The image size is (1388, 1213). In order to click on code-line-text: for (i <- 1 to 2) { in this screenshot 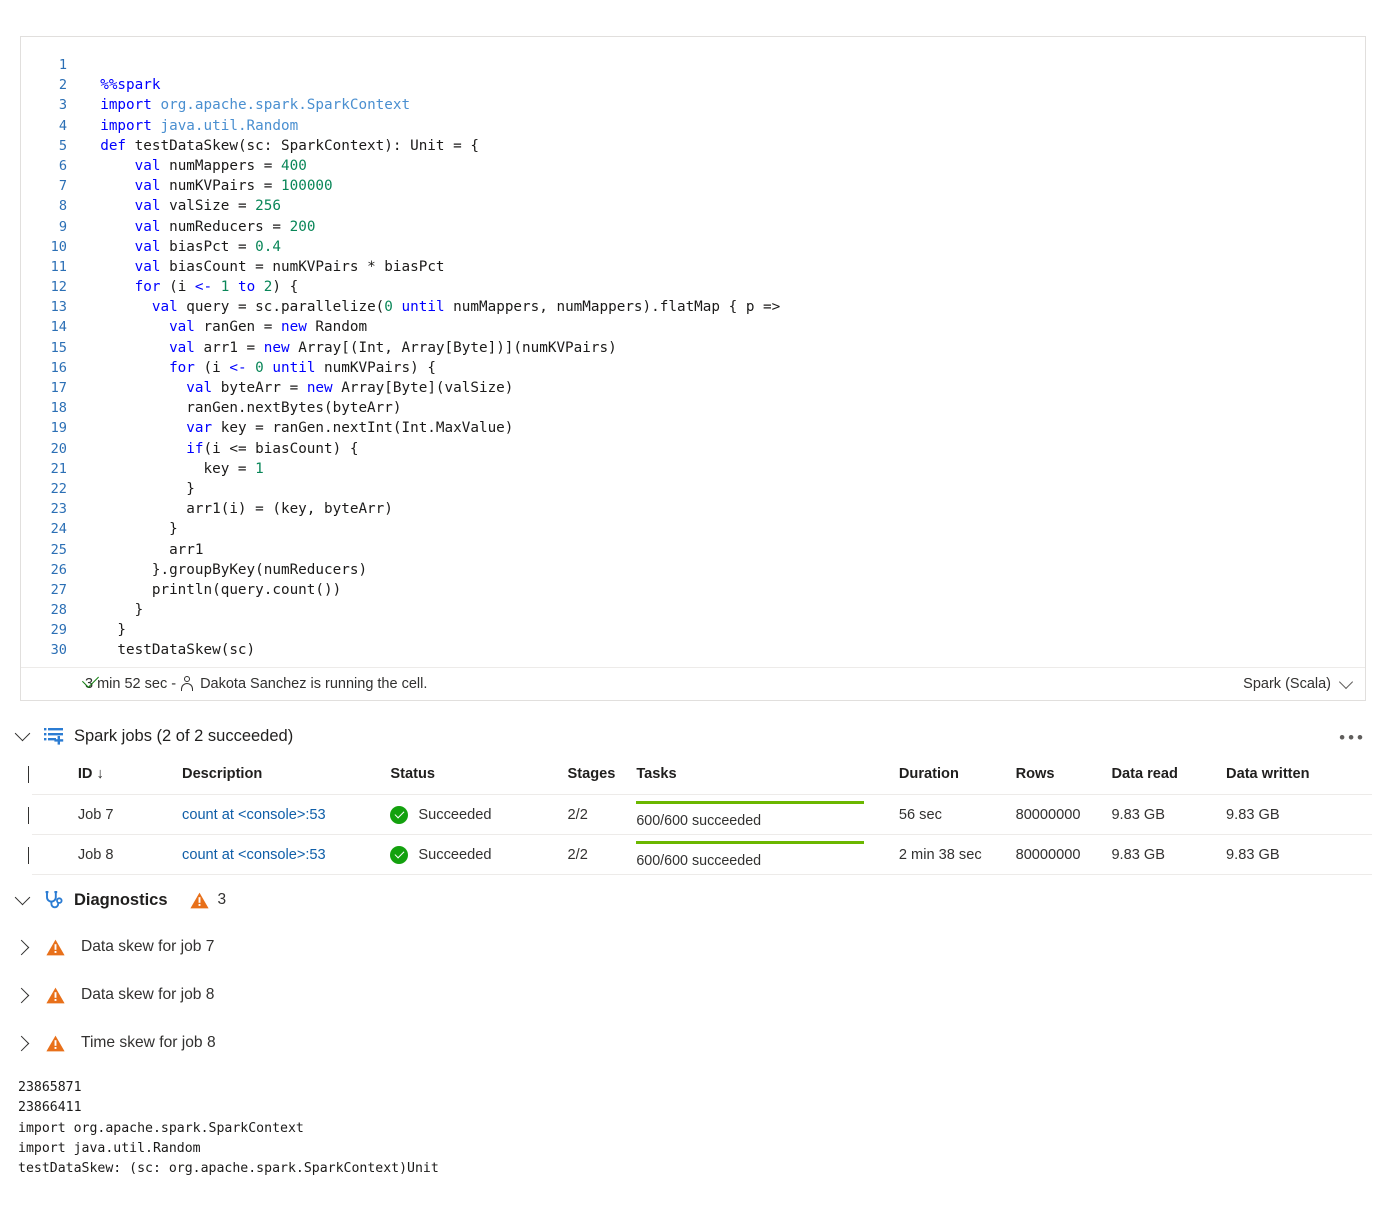, I will do `click(216, 287)`.